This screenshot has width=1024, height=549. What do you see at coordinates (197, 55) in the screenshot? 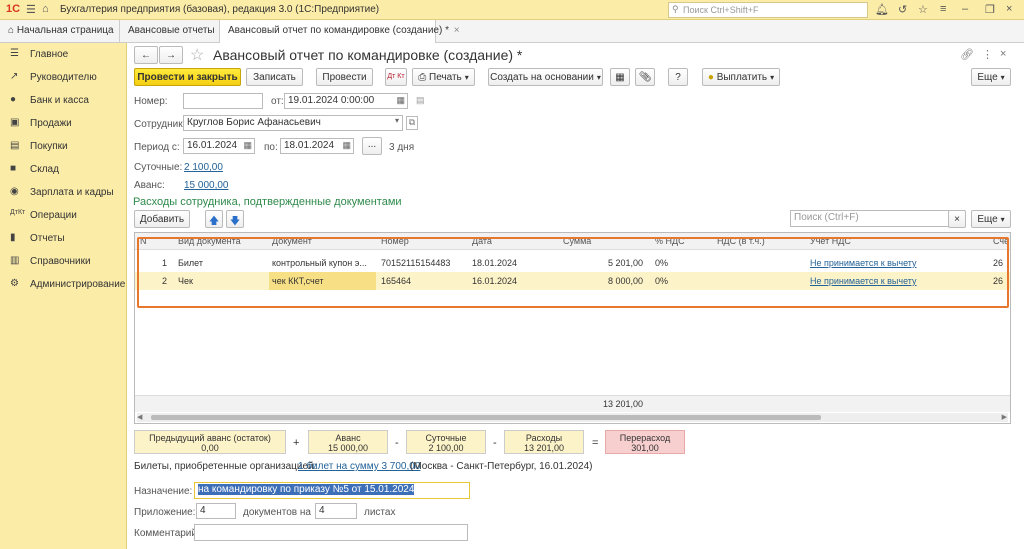
I see `favorite-star-icon: ☆` at bounding box center [197, 55].